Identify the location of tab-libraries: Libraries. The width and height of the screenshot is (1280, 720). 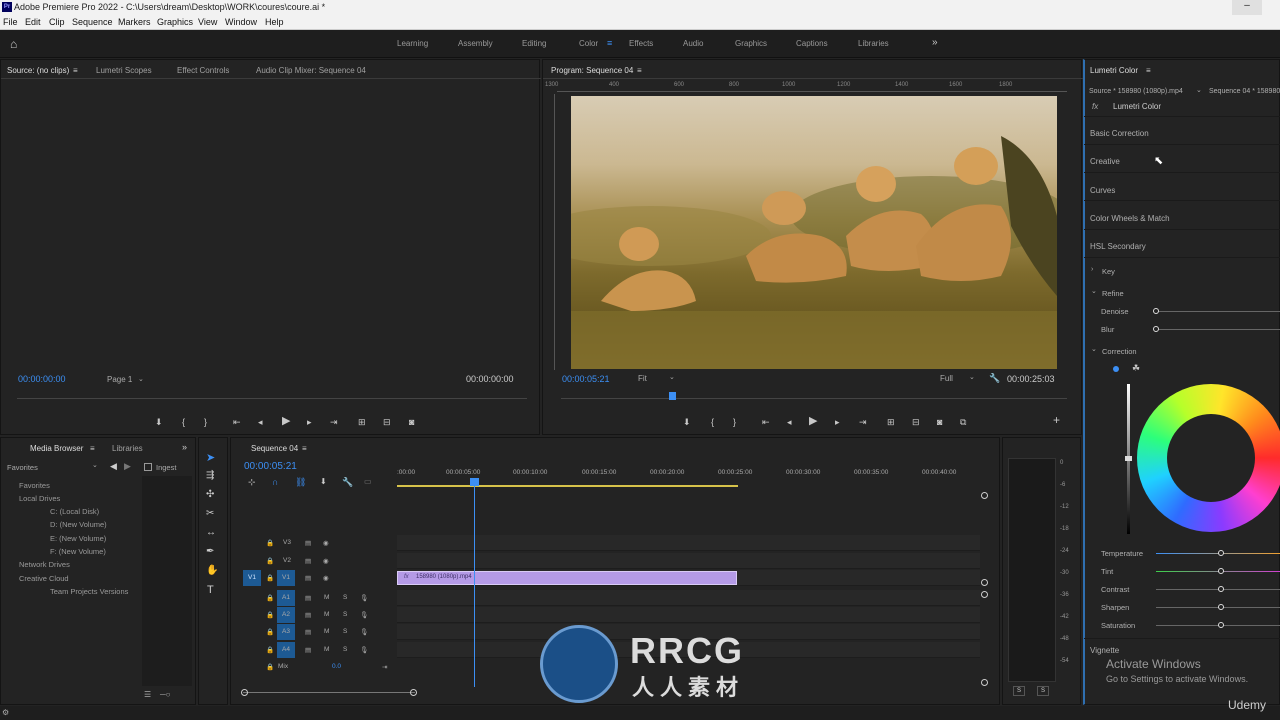
(127, 448).